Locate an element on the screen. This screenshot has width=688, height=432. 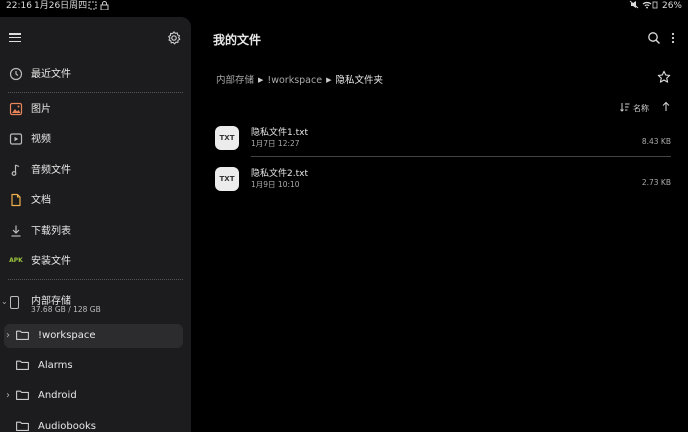
chevron-down-icon: ⌄ is located at coordinates (4, 301).